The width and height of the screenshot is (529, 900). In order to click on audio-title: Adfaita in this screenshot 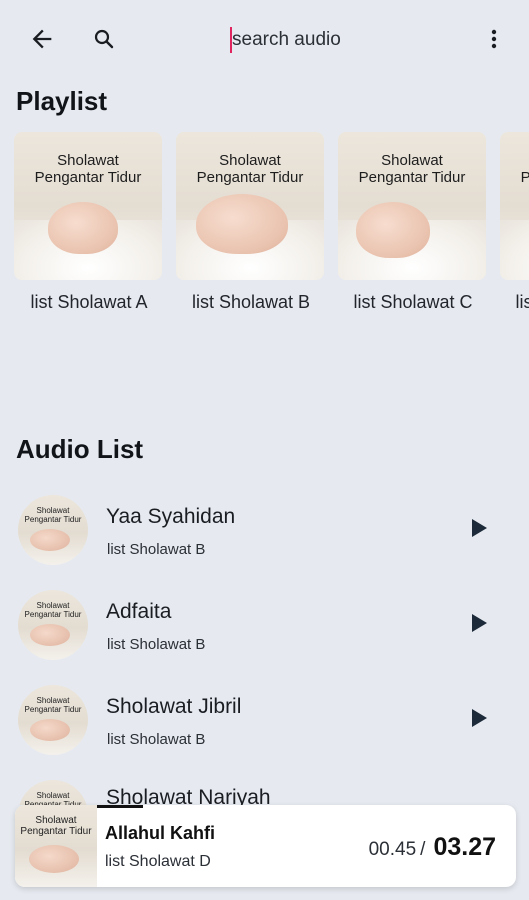, I will do `click(139, 611)`.